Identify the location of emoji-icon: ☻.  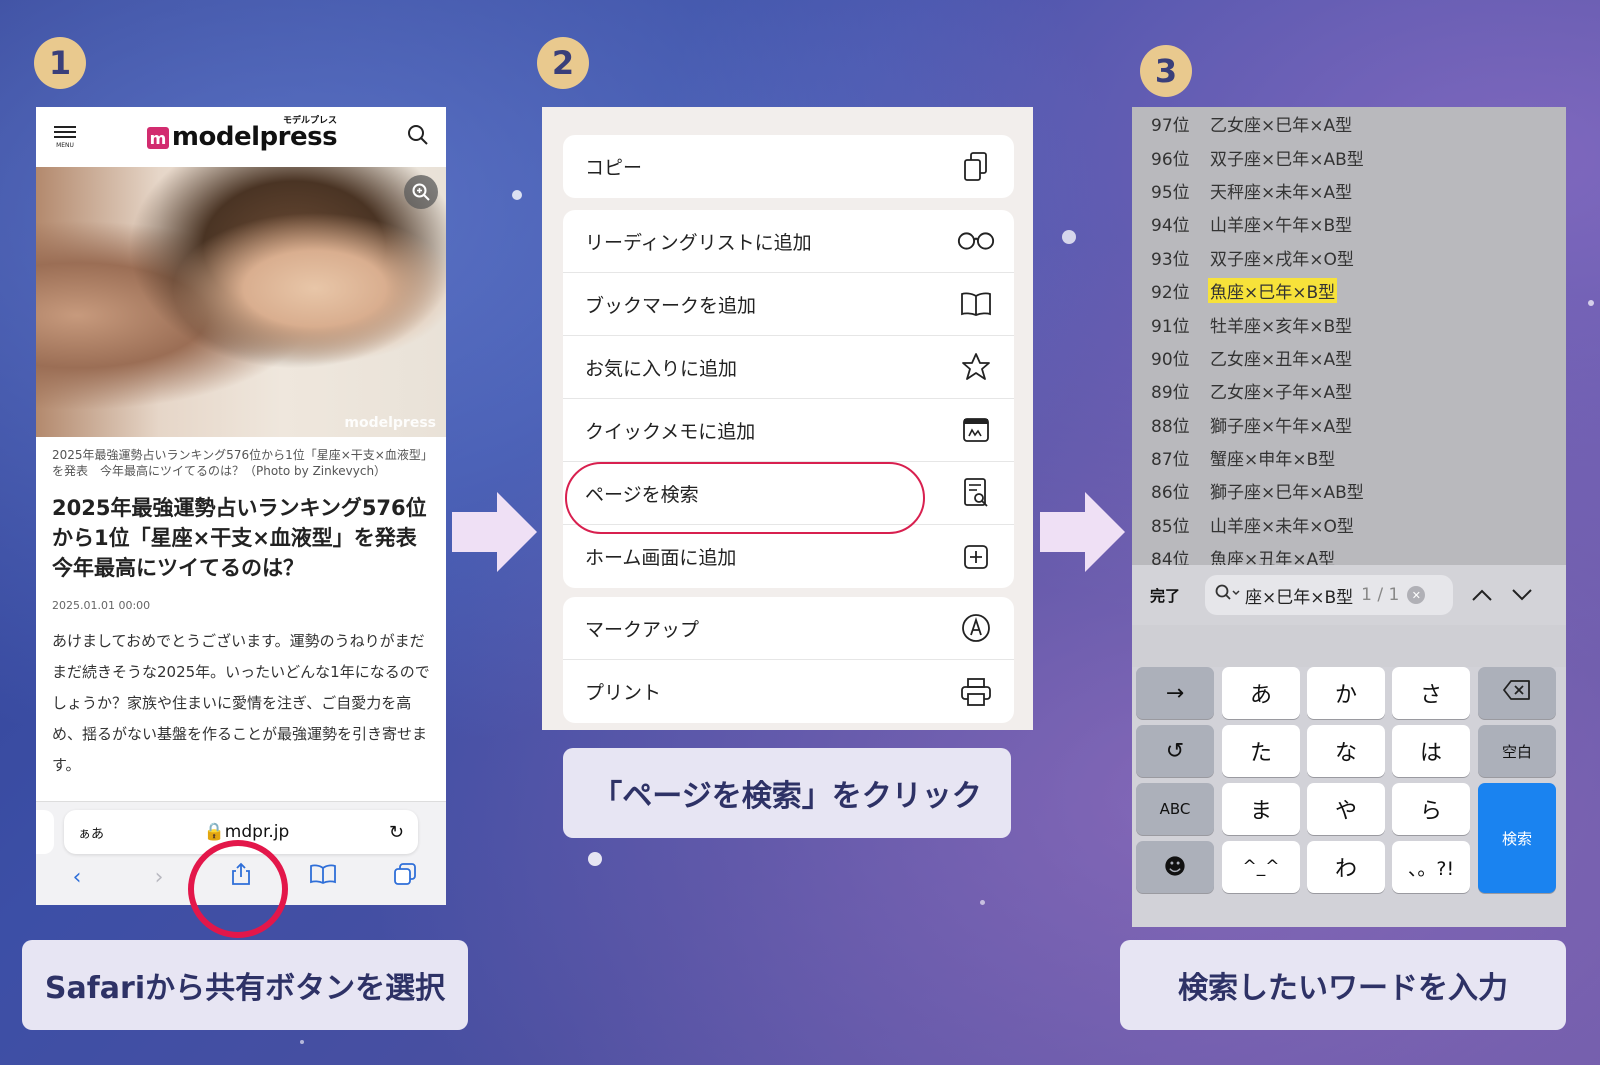
(1175, 867).